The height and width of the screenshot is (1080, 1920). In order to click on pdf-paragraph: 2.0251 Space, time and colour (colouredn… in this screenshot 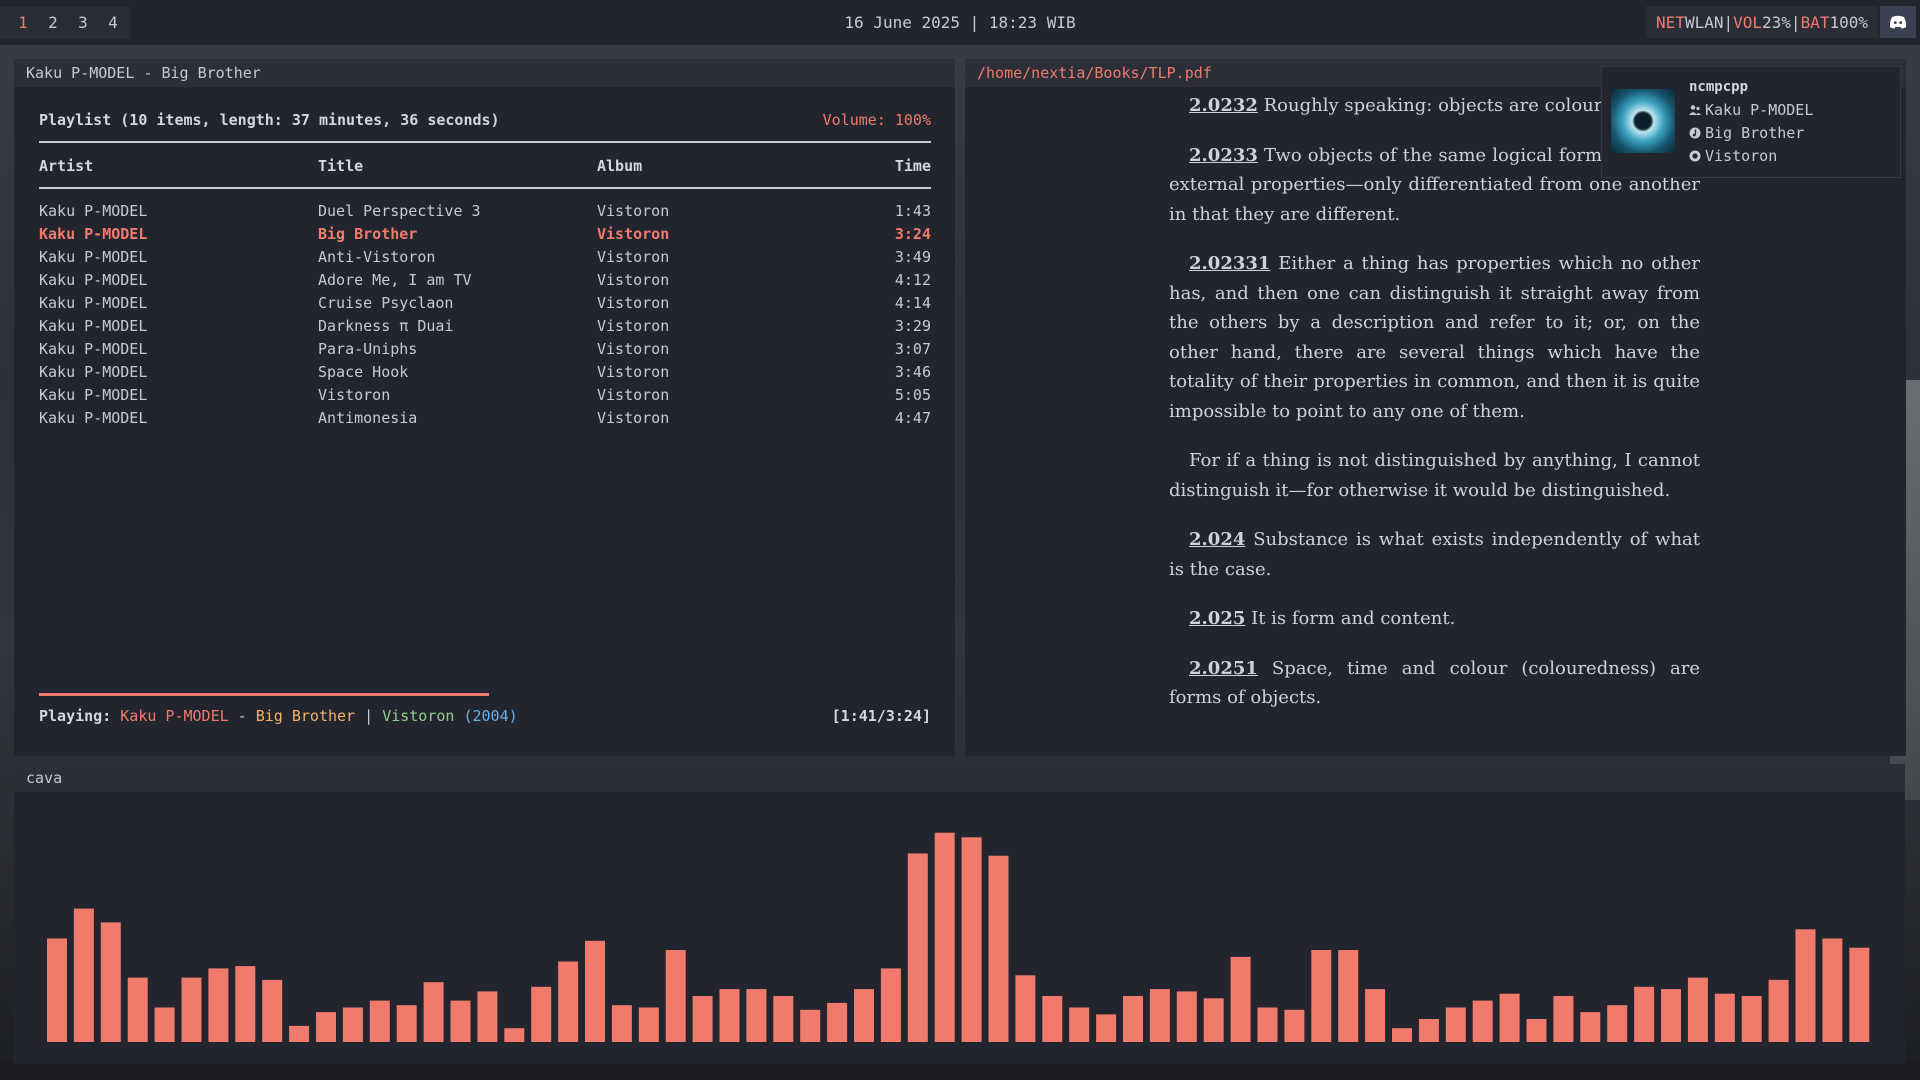, I will do `click(1434, 683)`.